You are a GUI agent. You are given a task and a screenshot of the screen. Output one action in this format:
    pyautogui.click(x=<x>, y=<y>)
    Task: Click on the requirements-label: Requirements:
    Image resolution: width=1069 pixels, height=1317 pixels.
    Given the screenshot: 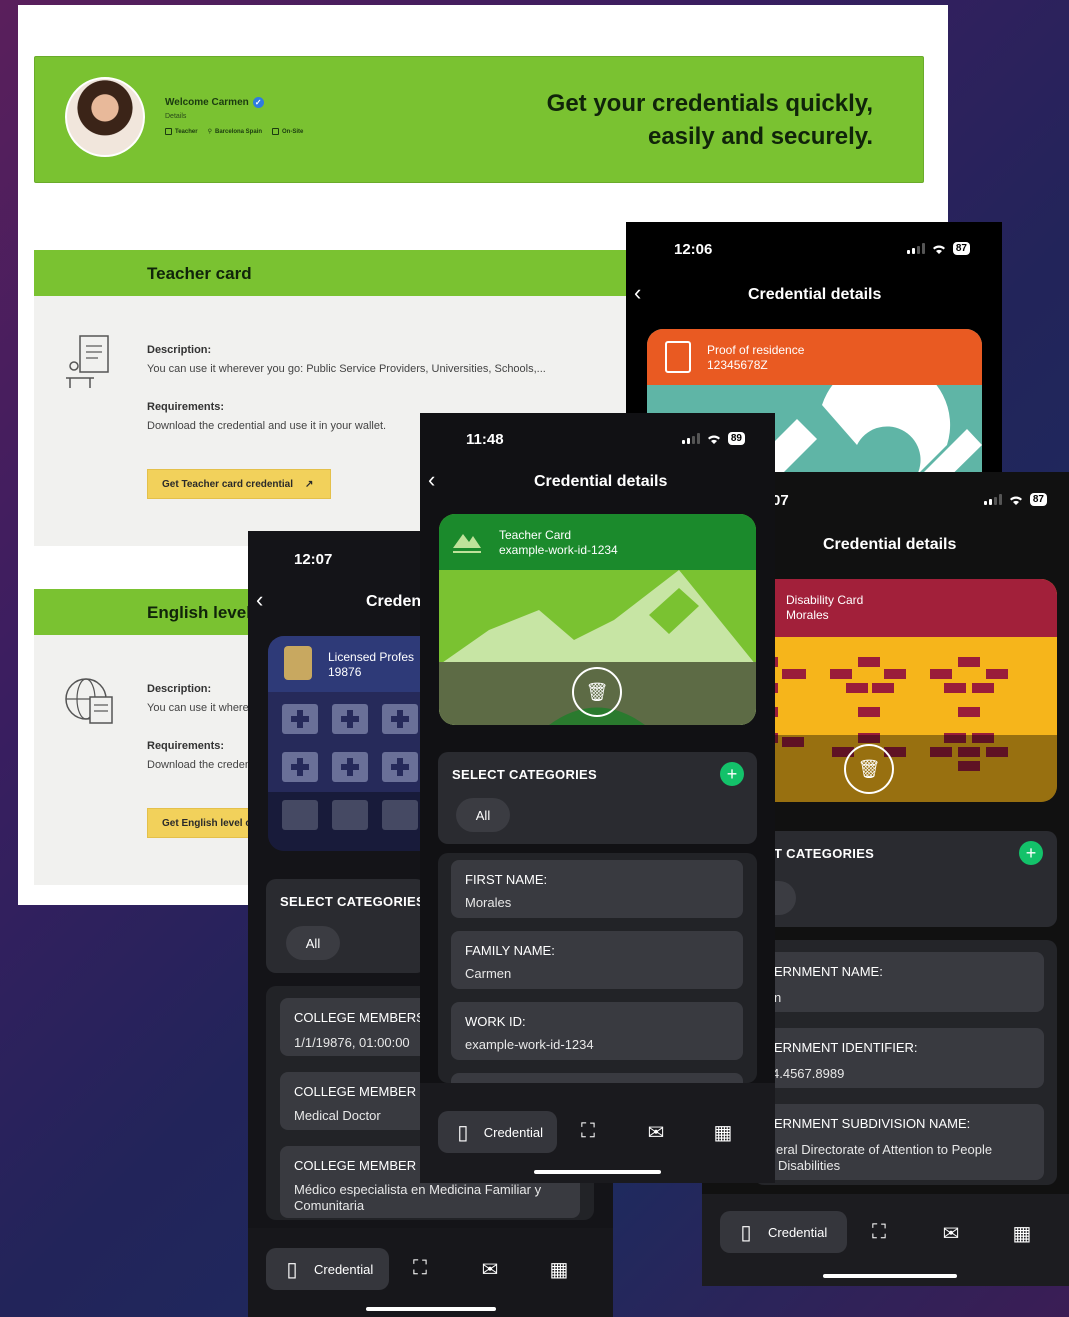 What is the action you would take?
    pyautogui.click(x=186, y=746)
    